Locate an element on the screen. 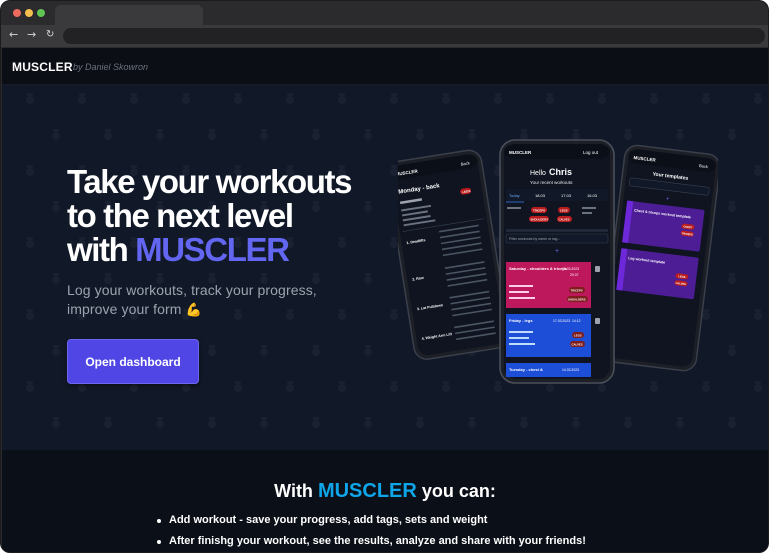  center-card-3-date: 14.03.2023 is located at coordinates (570, 370).